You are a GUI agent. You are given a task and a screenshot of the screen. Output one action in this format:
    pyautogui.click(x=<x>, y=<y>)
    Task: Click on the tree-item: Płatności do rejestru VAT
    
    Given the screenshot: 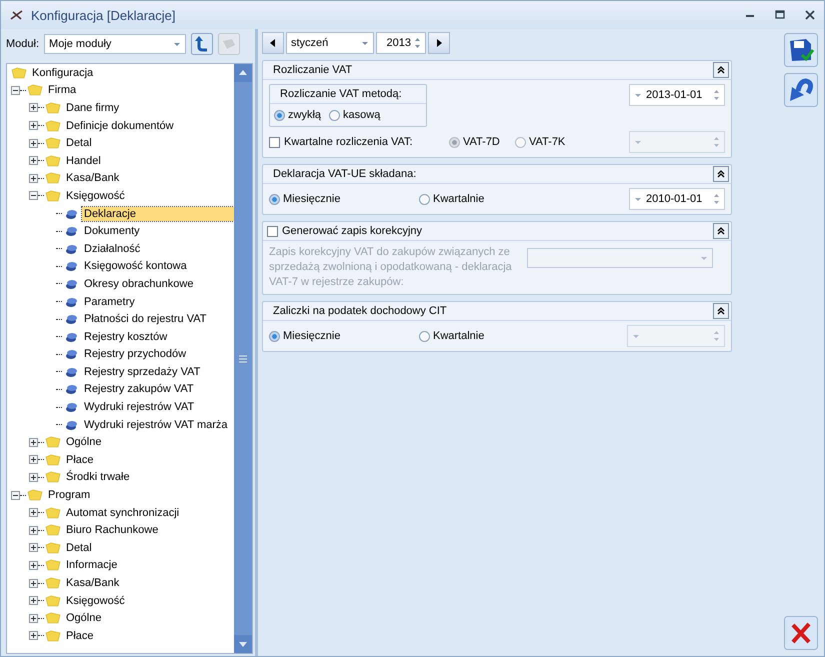 What is the action you would take?
    pyautogui.click(x=145, y=319)
    